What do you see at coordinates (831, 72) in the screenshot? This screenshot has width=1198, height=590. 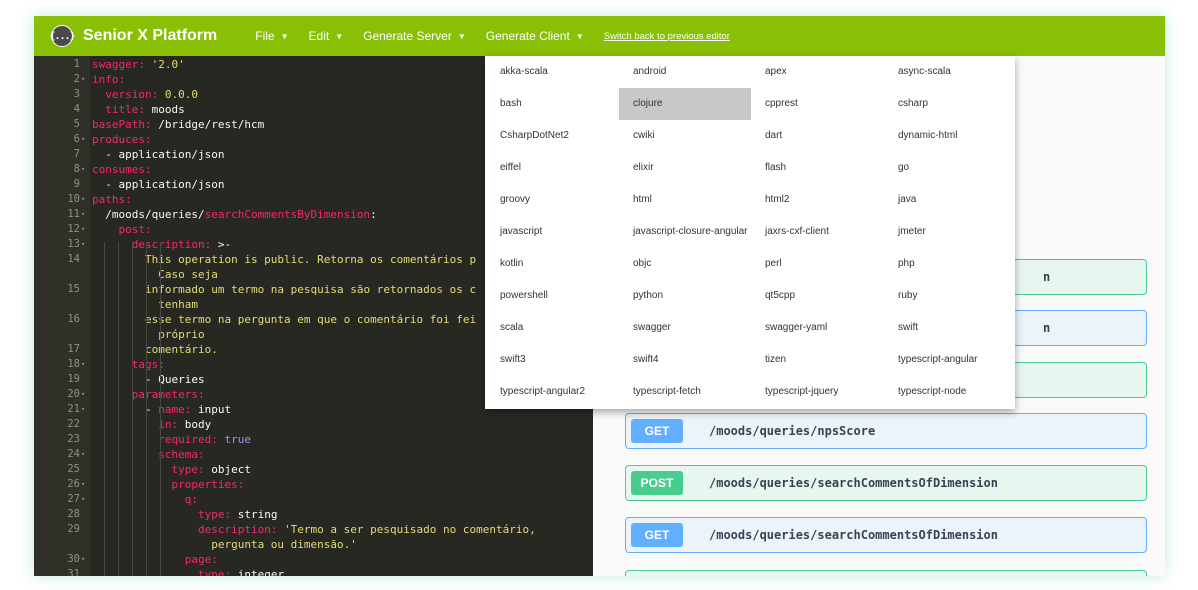 I see `client-option: apex` at bounding box center [831, 72].